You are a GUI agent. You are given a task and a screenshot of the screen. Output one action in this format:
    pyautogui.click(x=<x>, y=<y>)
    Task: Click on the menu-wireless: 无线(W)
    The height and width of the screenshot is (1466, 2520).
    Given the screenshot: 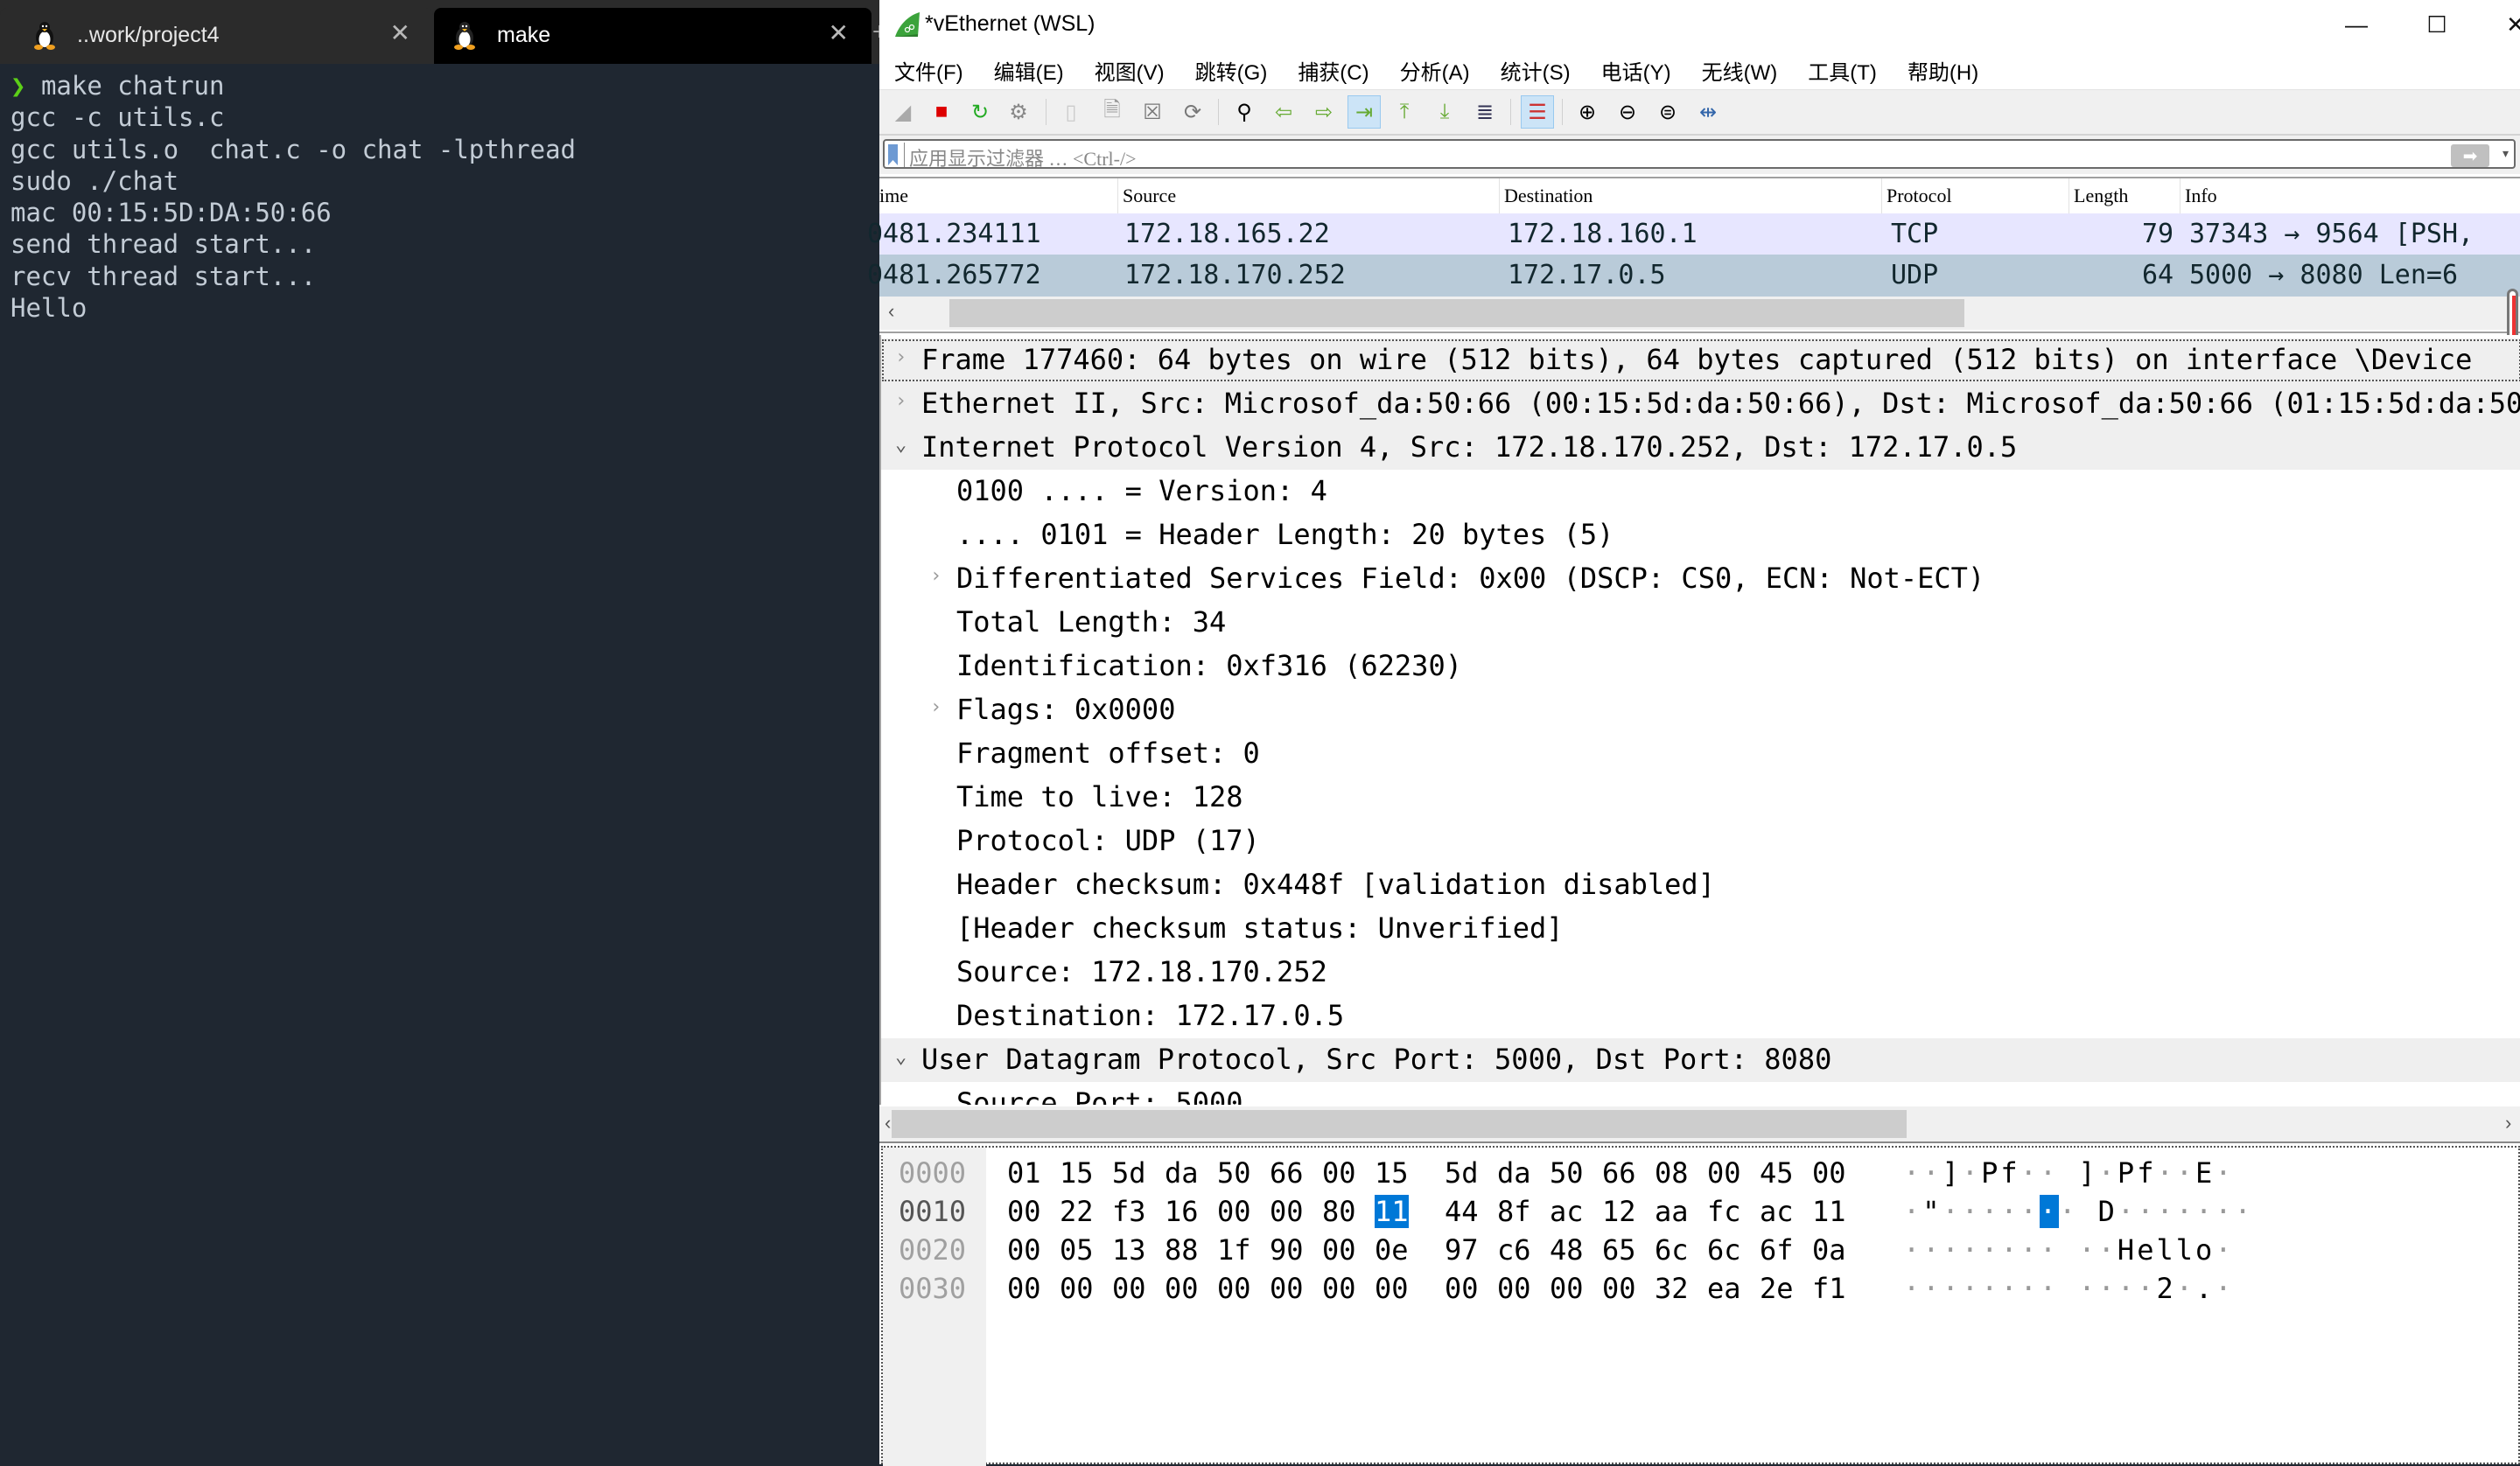 What is the action you would take?
    pyautogui.click(x=1740, y=70)
    